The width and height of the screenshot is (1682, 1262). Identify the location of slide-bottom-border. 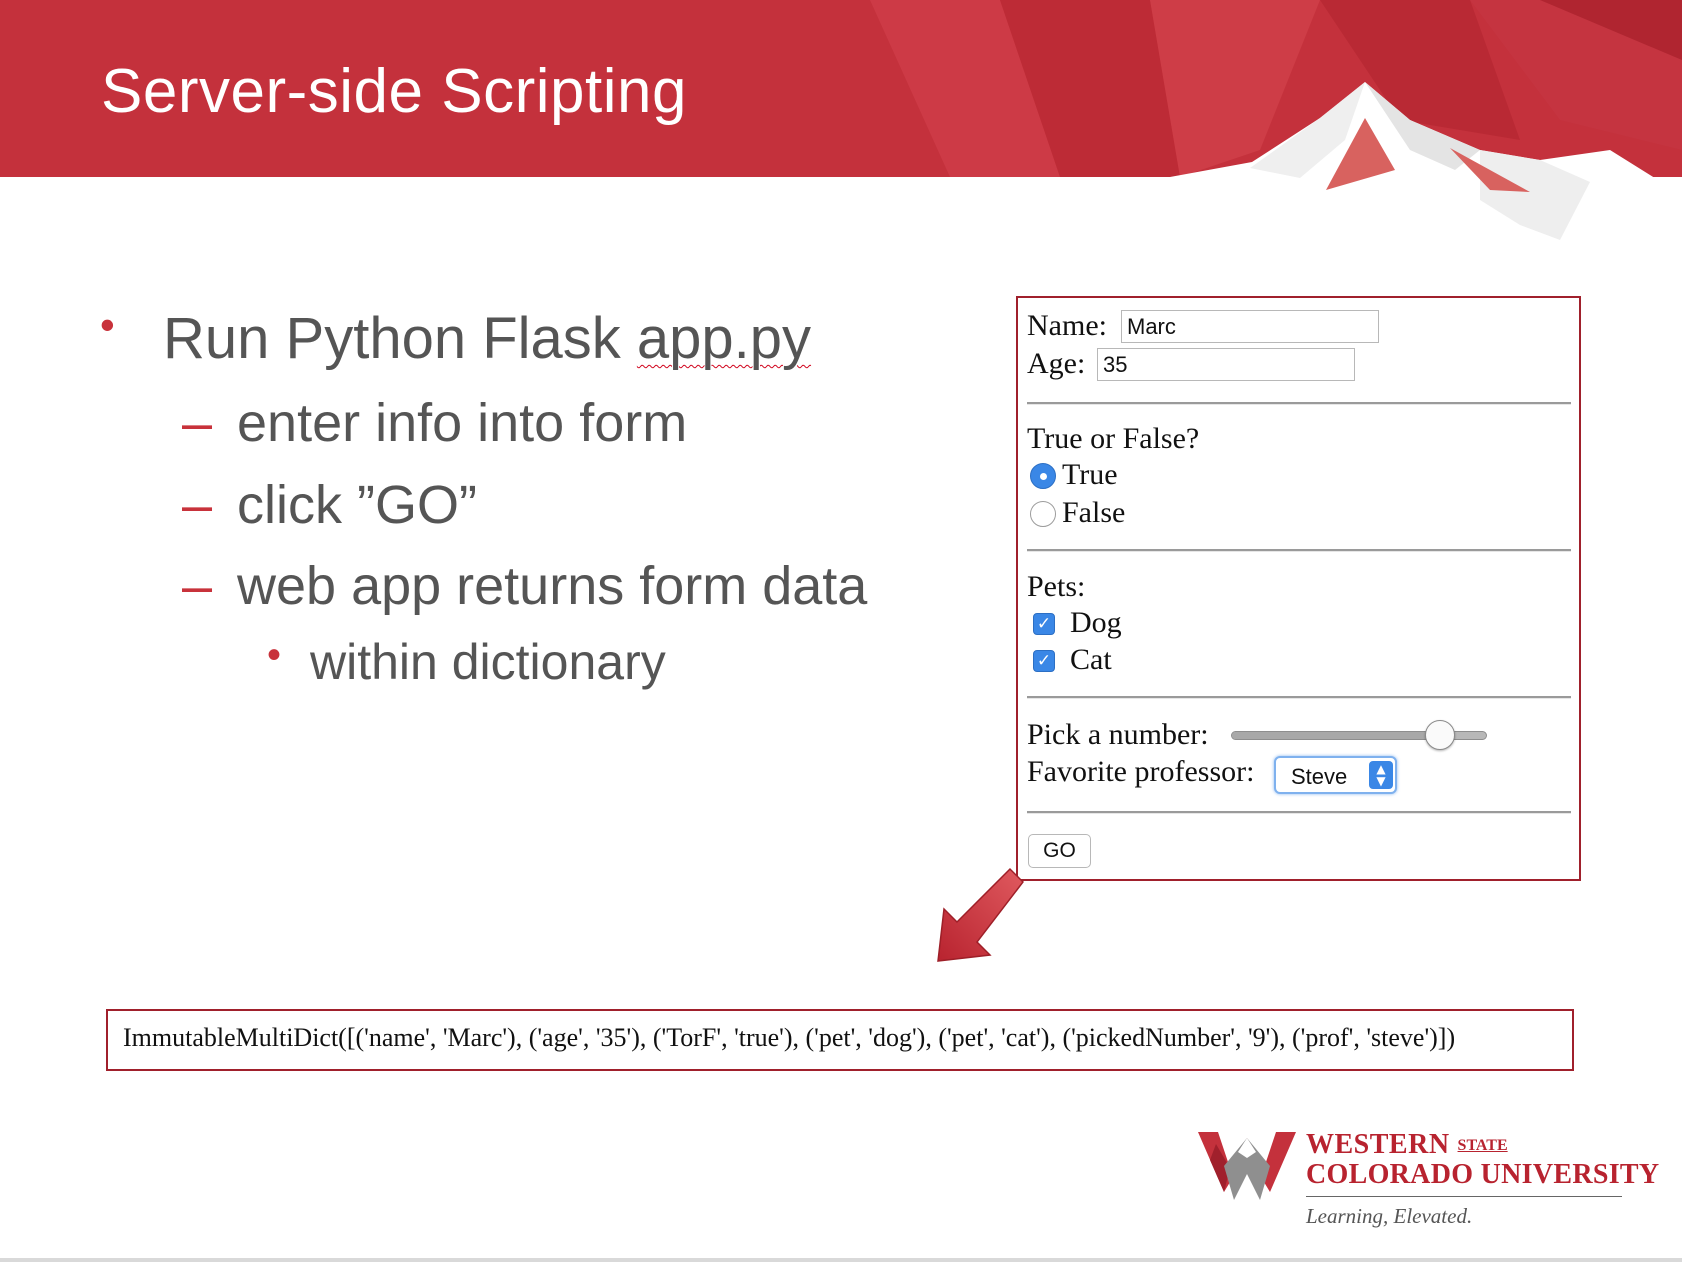
(841, 1260).